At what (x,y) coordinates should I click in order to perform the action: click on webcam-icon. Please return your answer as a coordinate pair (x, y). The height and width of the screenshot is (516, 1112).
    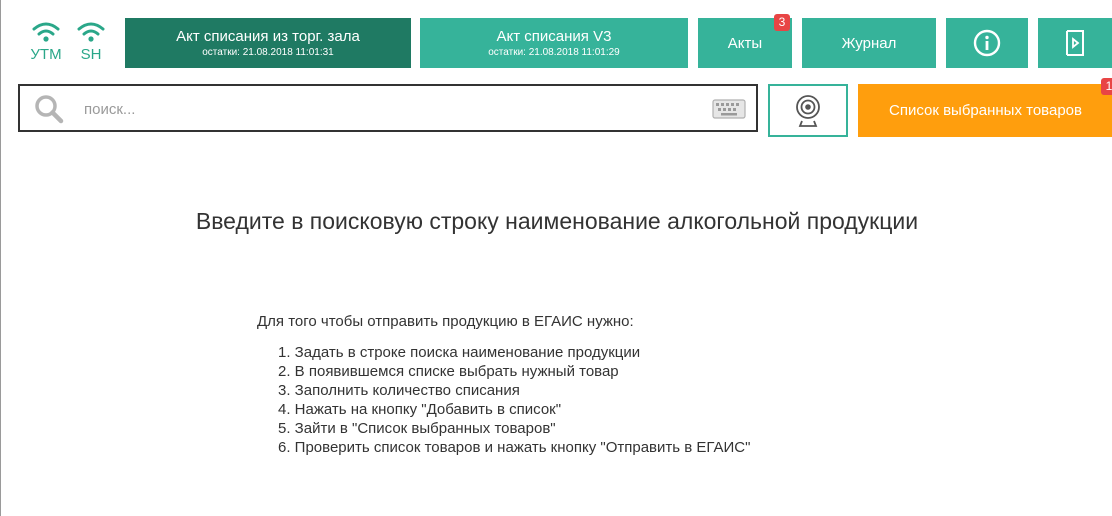
    Looking at the image, I should click on (808, 110).